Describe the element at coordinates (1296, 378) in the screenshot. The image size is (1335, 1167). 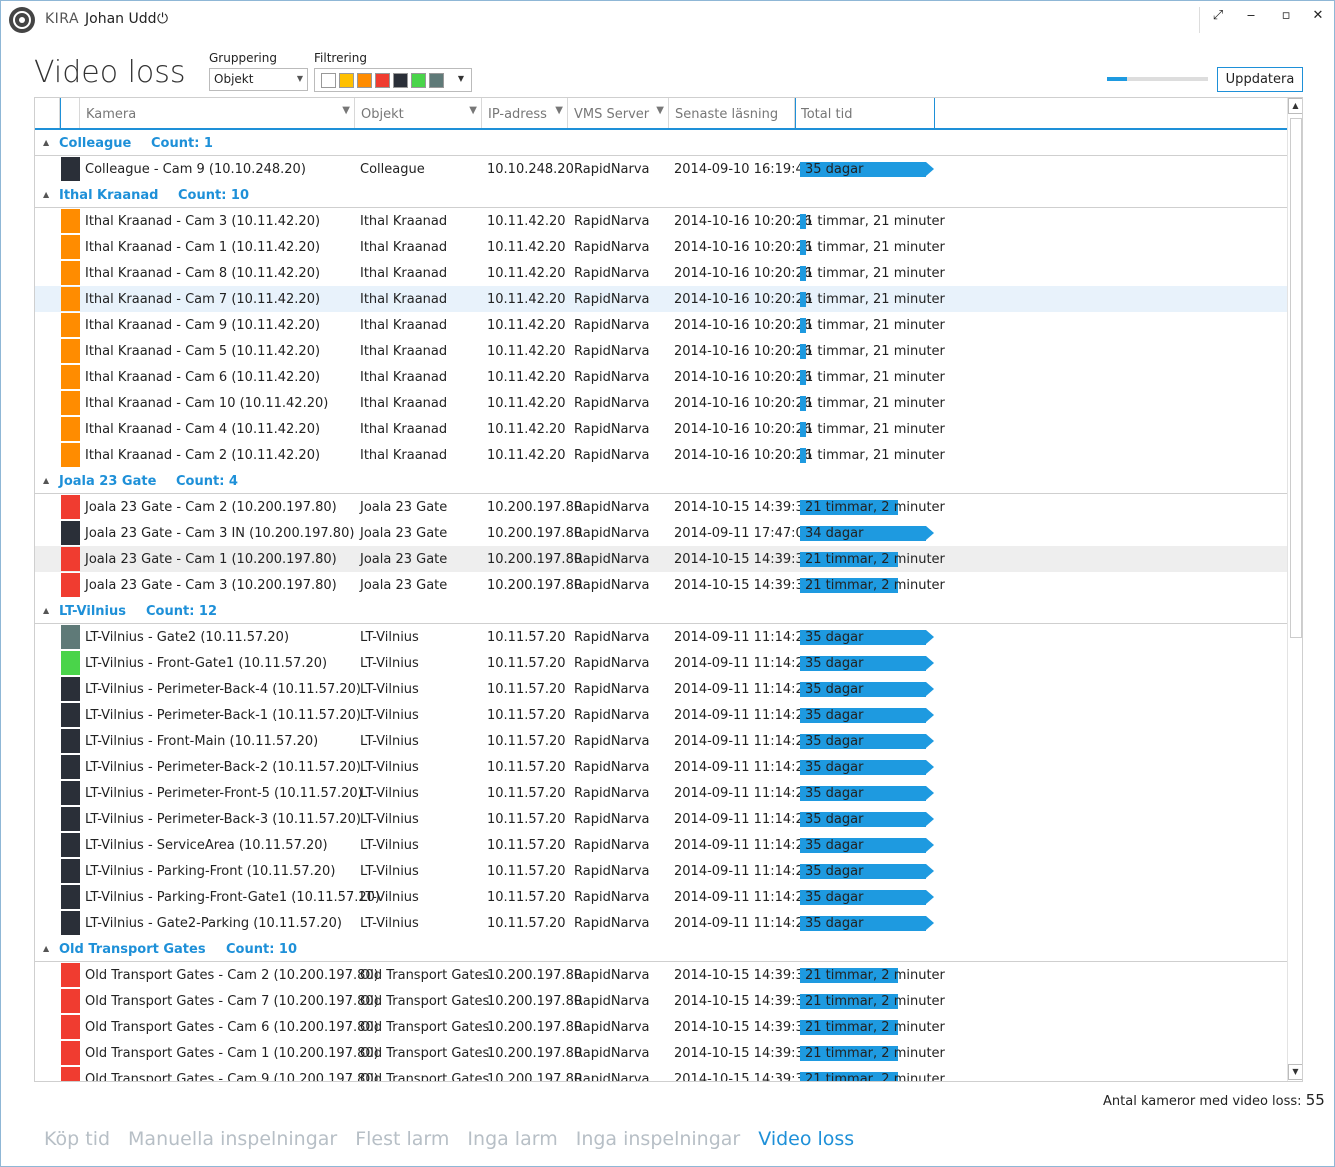
I see `scrollbar-thumb` at that location.